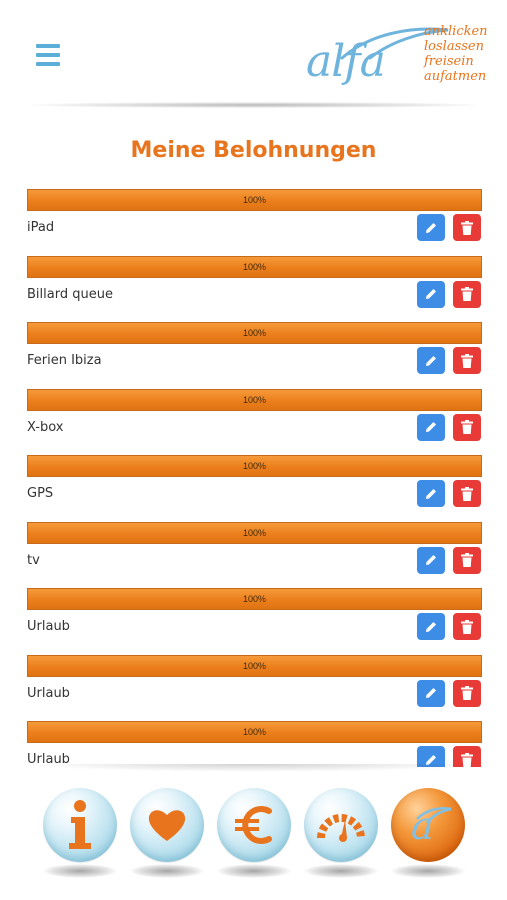 This screenshot has width=507, height=900. I want to click on reward-label: tv, so click(33, 560).